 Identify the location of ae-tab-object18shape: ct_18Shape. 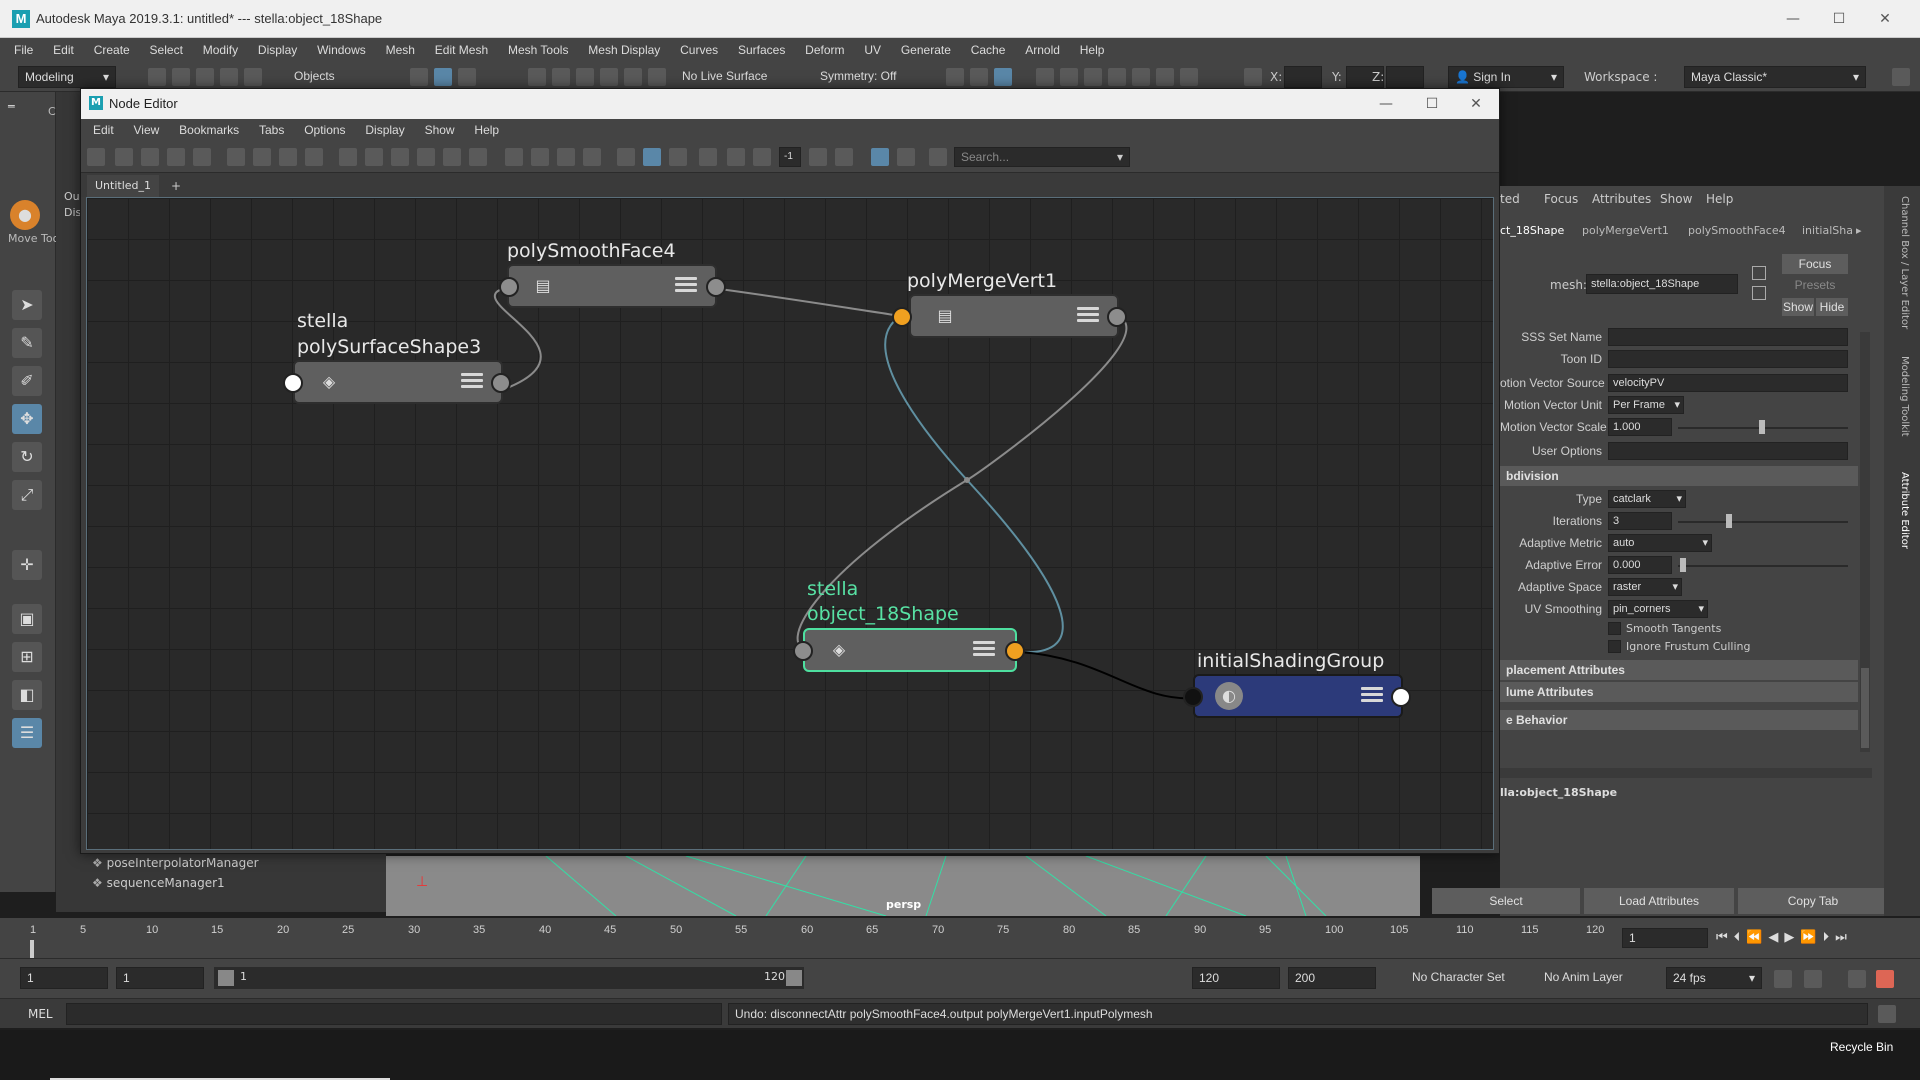
(1532, 230).